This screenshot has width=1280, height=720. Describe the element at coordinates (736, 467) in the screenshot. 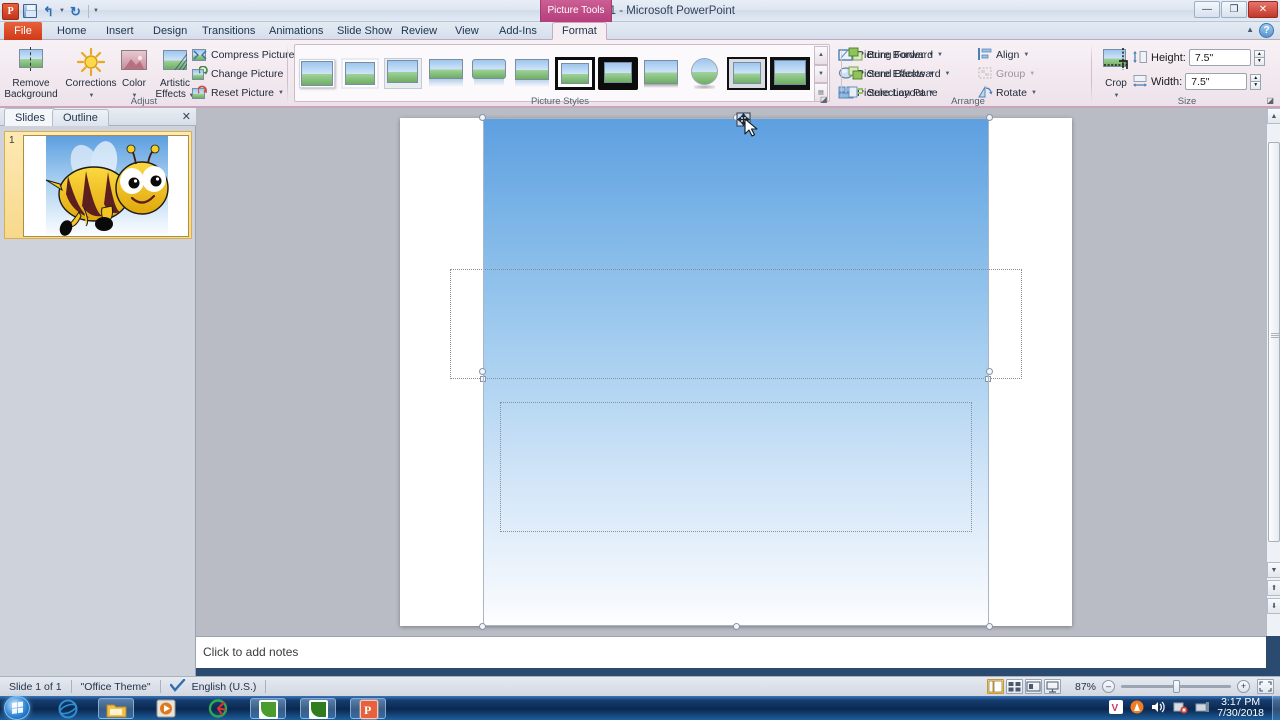

I see `subtitle-placeholder-box` at that location.